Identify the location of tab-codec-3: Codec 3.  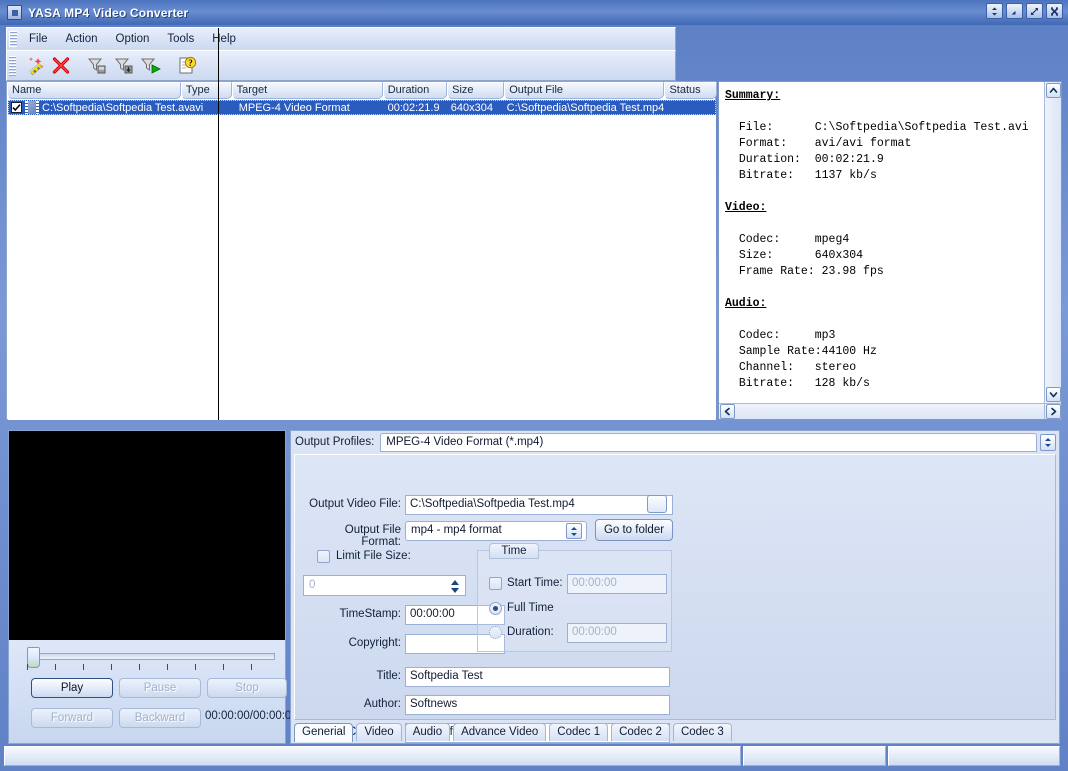
(702, 732).